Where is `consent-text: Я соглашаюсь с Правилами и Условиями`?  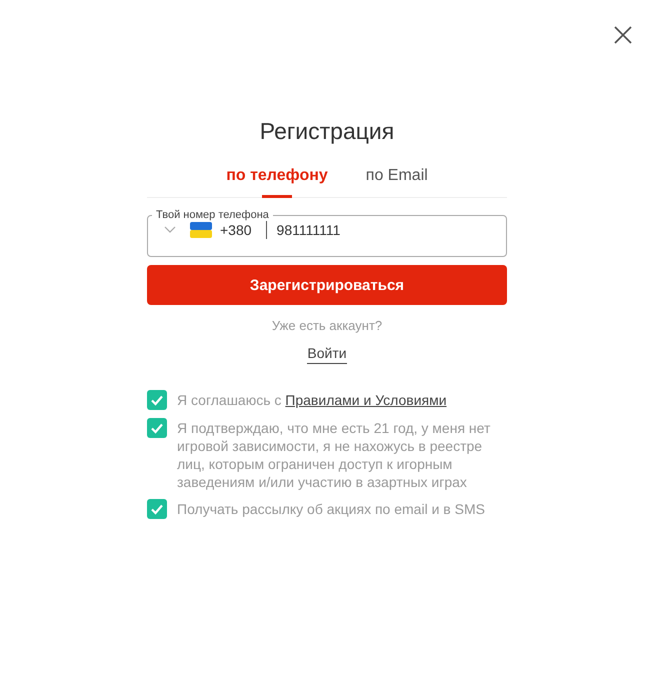 consent-text: Я соглашаюсь с Правилами и Условиями is located at coordinates (312, 400).